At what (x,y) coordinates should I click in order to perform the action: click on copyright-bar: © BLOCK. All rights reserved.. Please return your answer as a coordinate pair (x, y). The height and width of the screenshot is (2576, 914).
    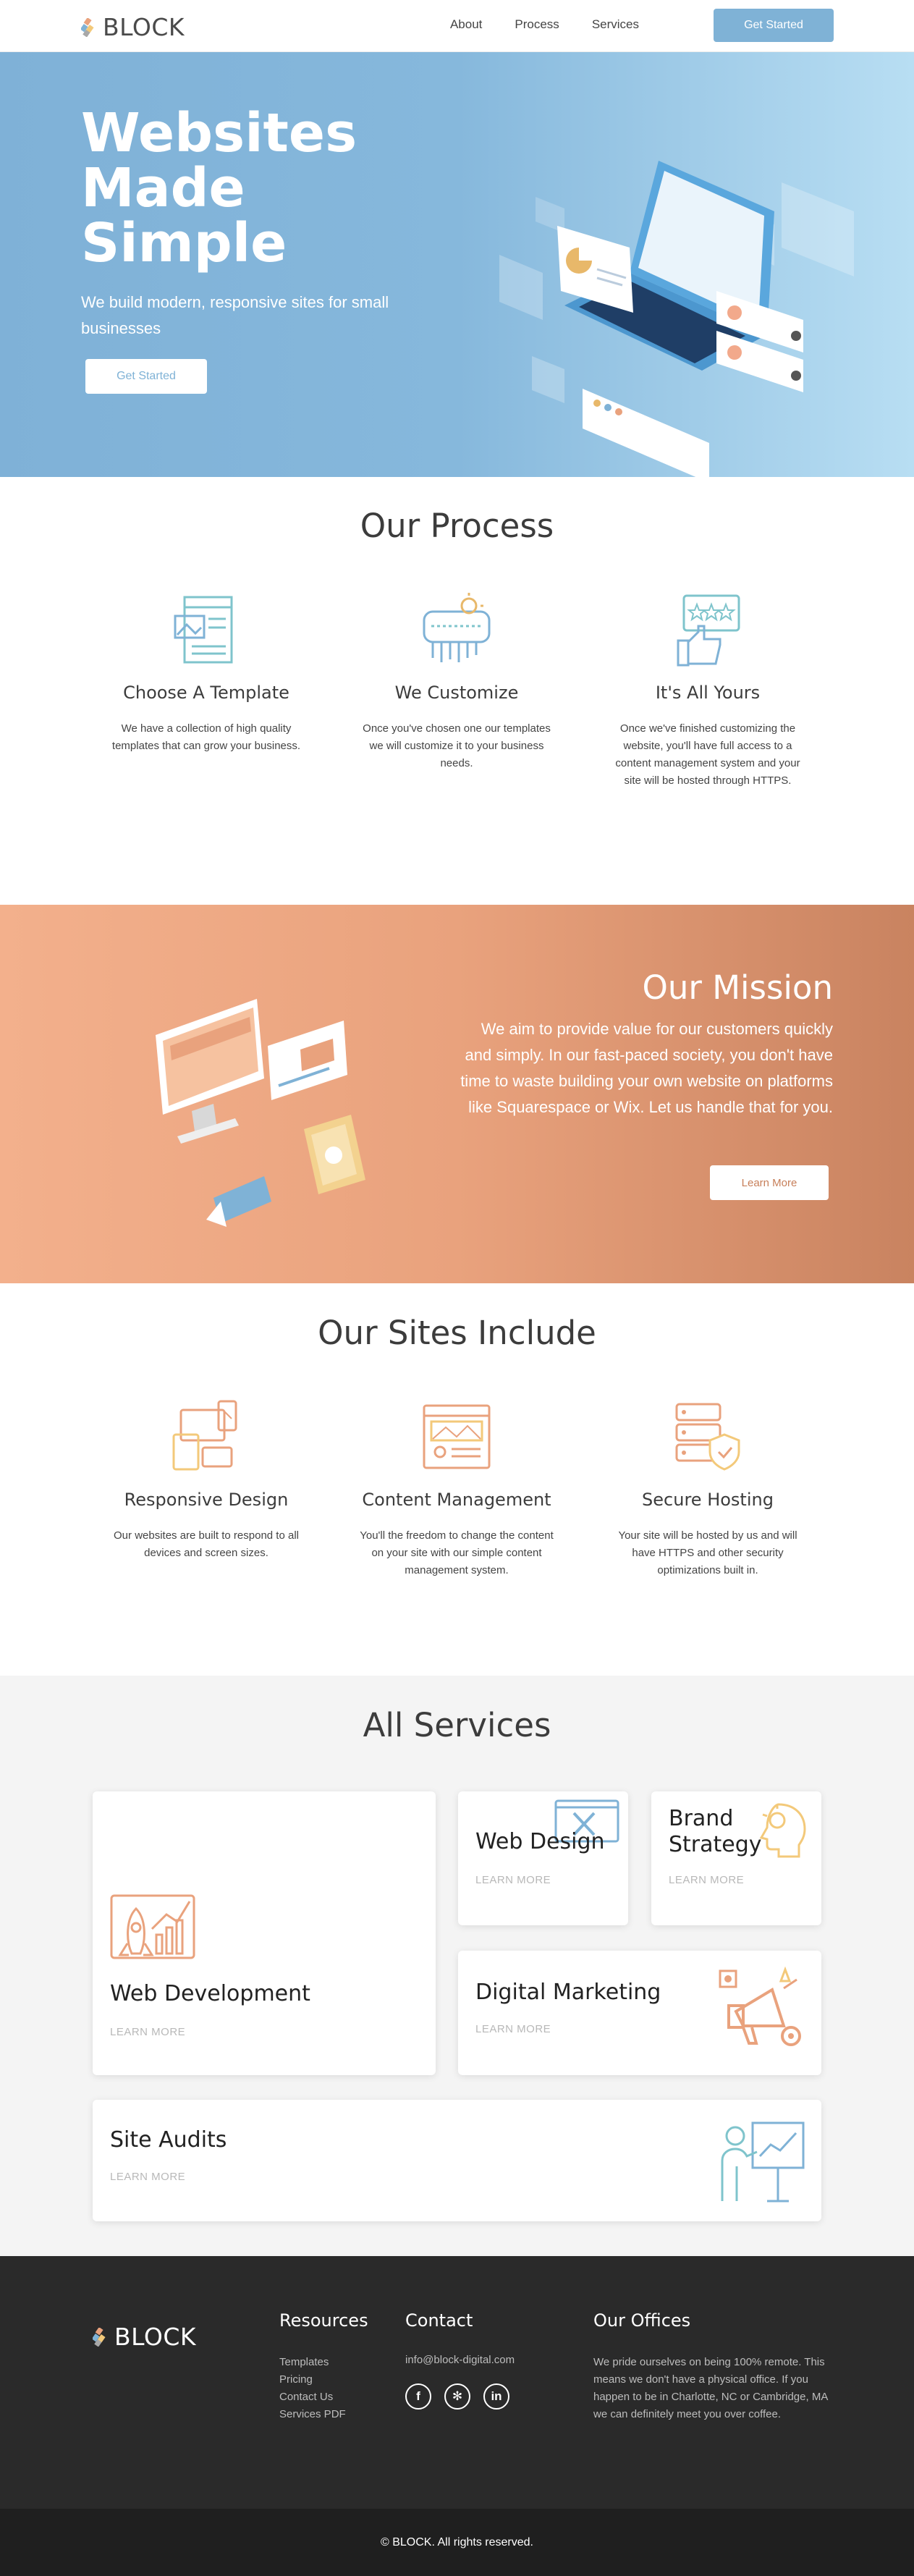
    Looking at the image, I should click on (457, 2542).